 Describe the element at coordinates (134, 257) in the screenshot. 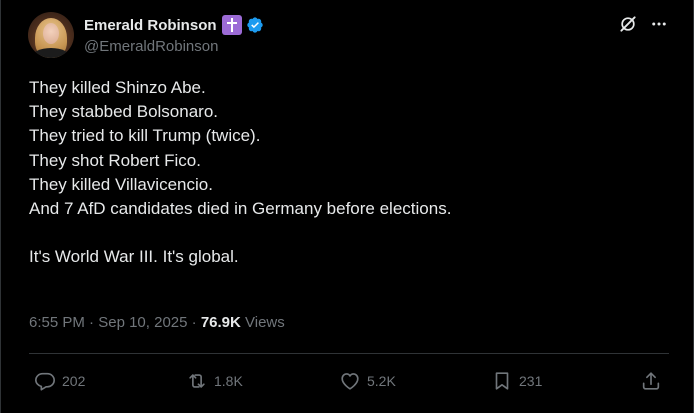

I see `tweet-closing-line: It's World War III. It's global.` at that location.